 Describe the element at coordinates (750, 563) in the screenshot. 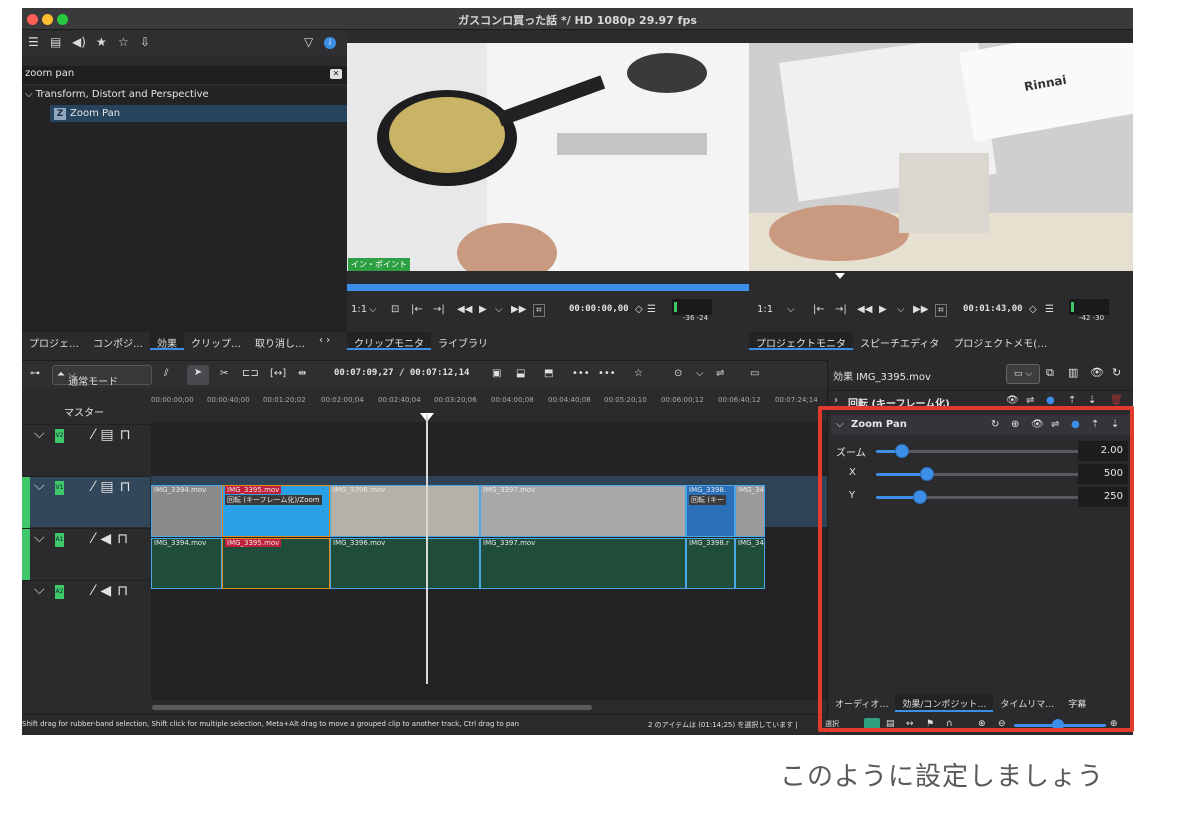

I see `audio-clip: IMG_34` at that location.